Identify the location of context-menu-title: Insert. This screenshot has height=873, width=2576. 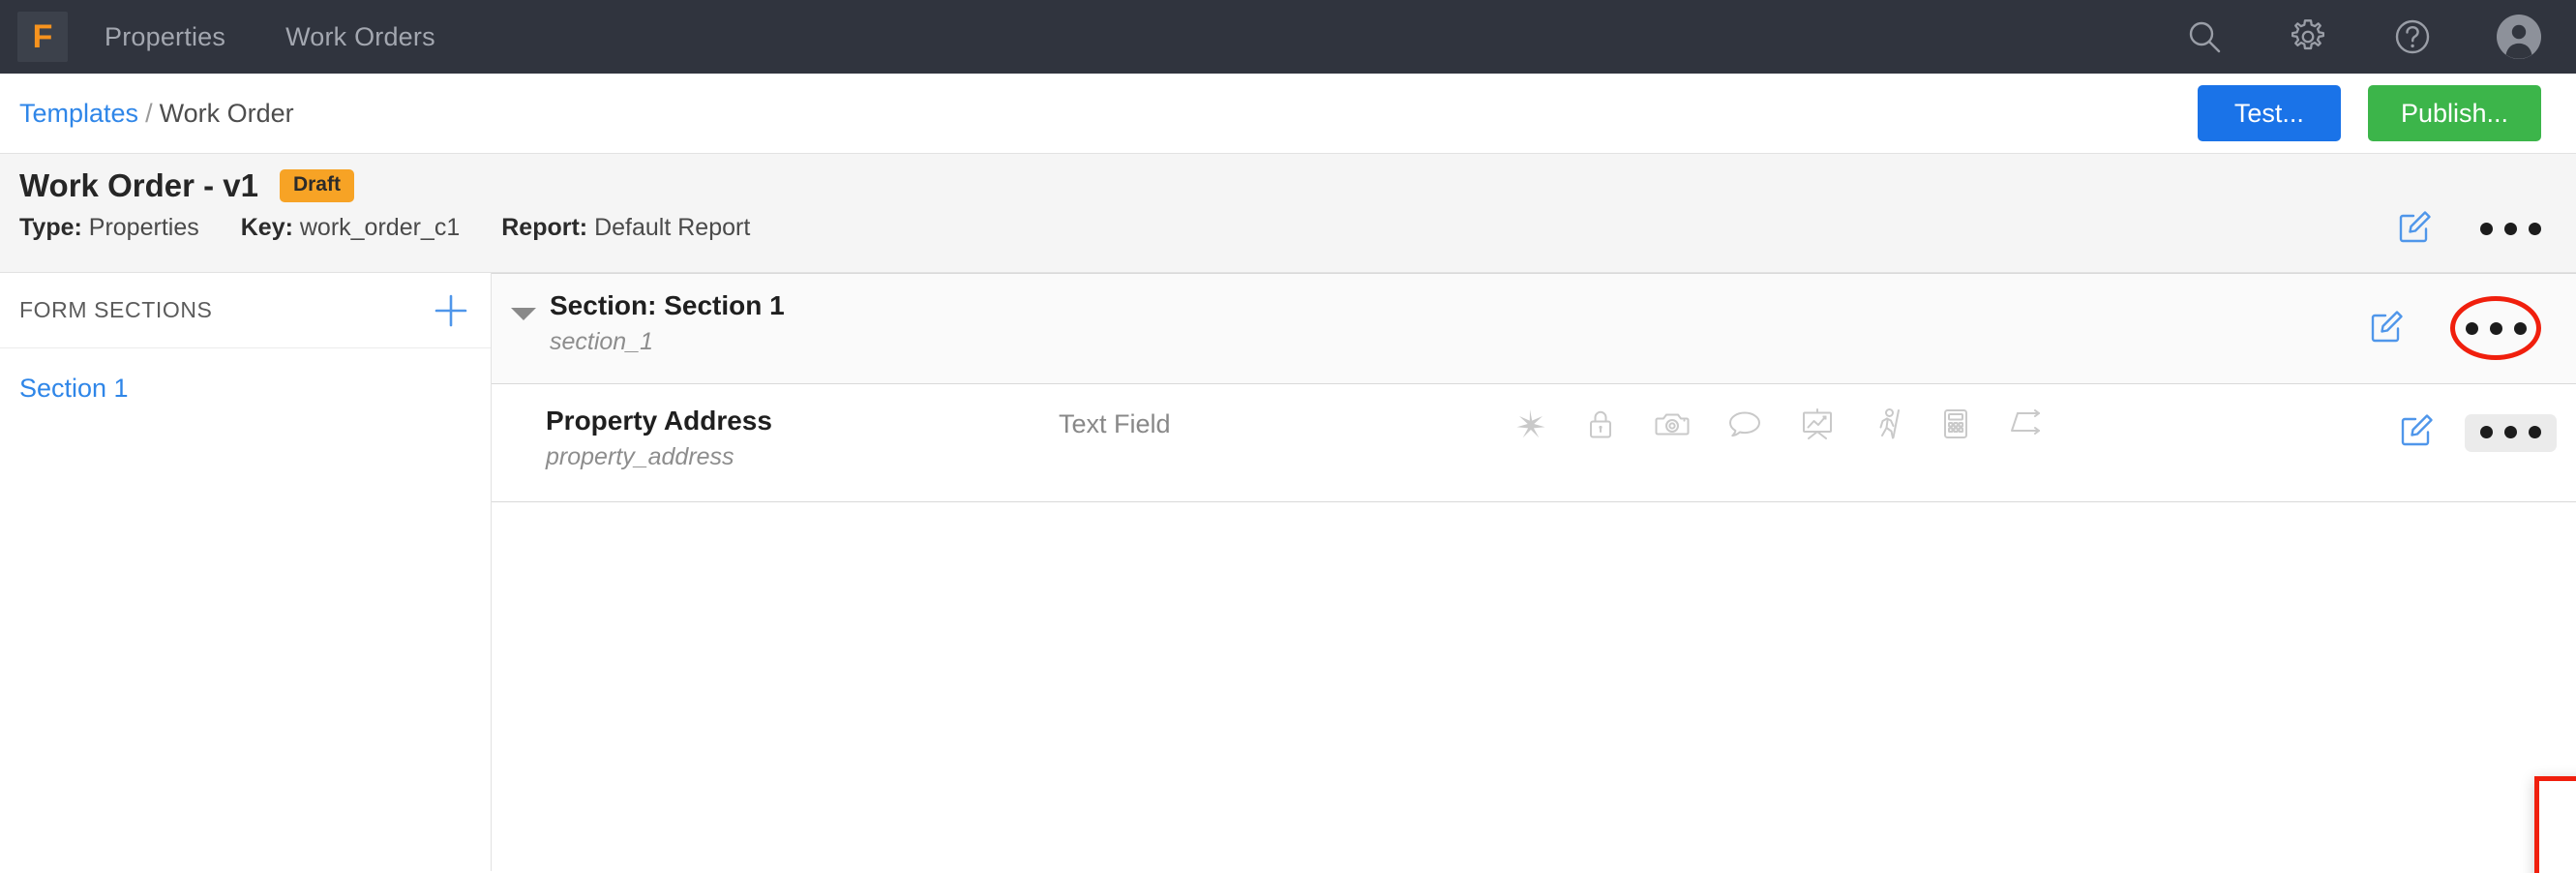
(2557, 831).